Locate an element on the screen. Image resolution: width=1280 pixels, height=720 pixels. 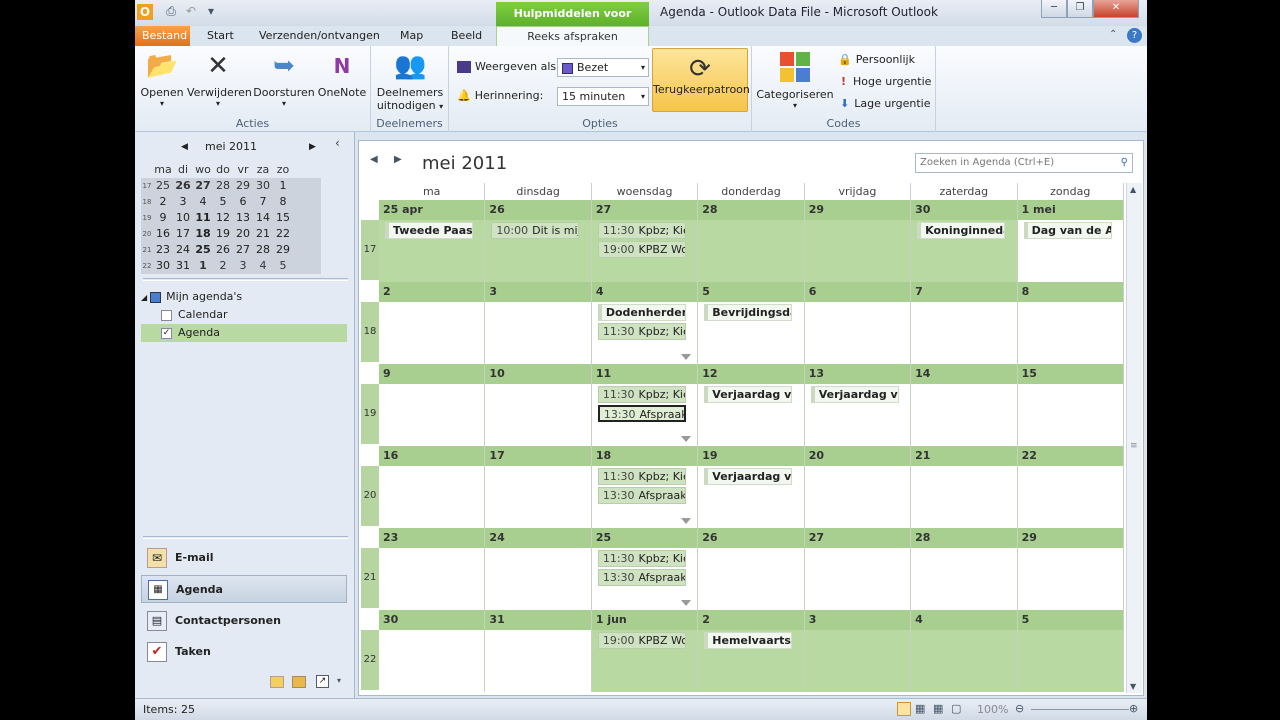
view-reading-icon: ▢ is located at coordinates (956, 708).